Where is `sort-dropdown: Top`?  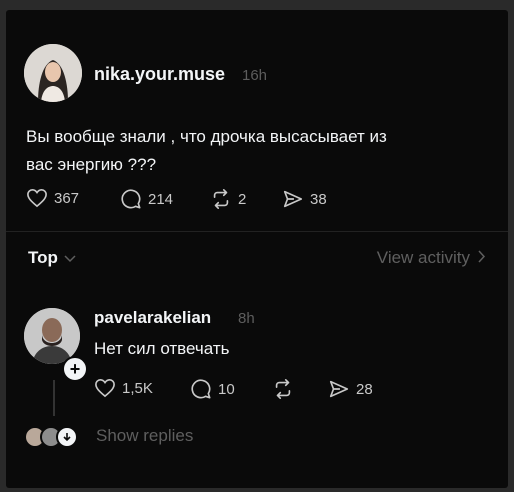
sort-dropdown: Top is located at coordinates (52, 258).